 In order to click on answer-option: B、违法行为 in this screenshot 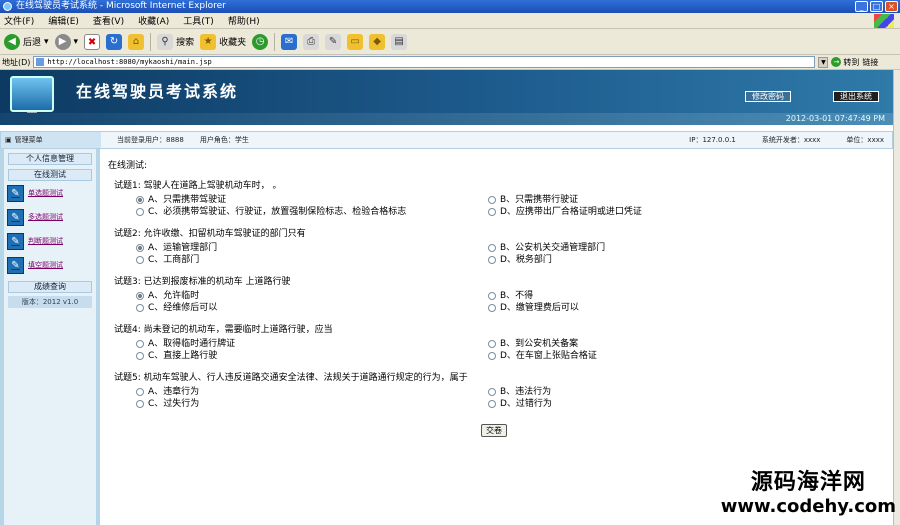, I will do `click(519, 392)`.